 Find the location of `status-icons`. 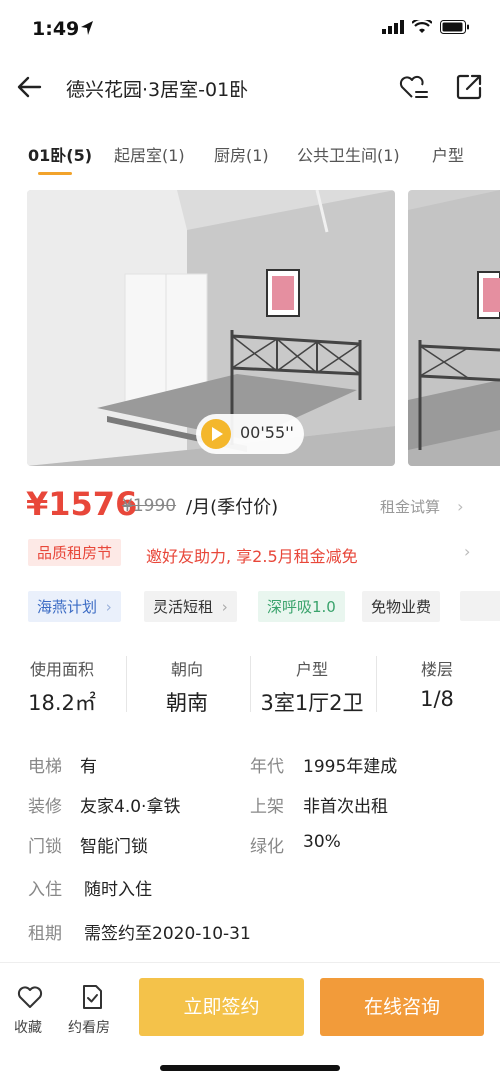

status-icons is located at coordinates (426, 27).